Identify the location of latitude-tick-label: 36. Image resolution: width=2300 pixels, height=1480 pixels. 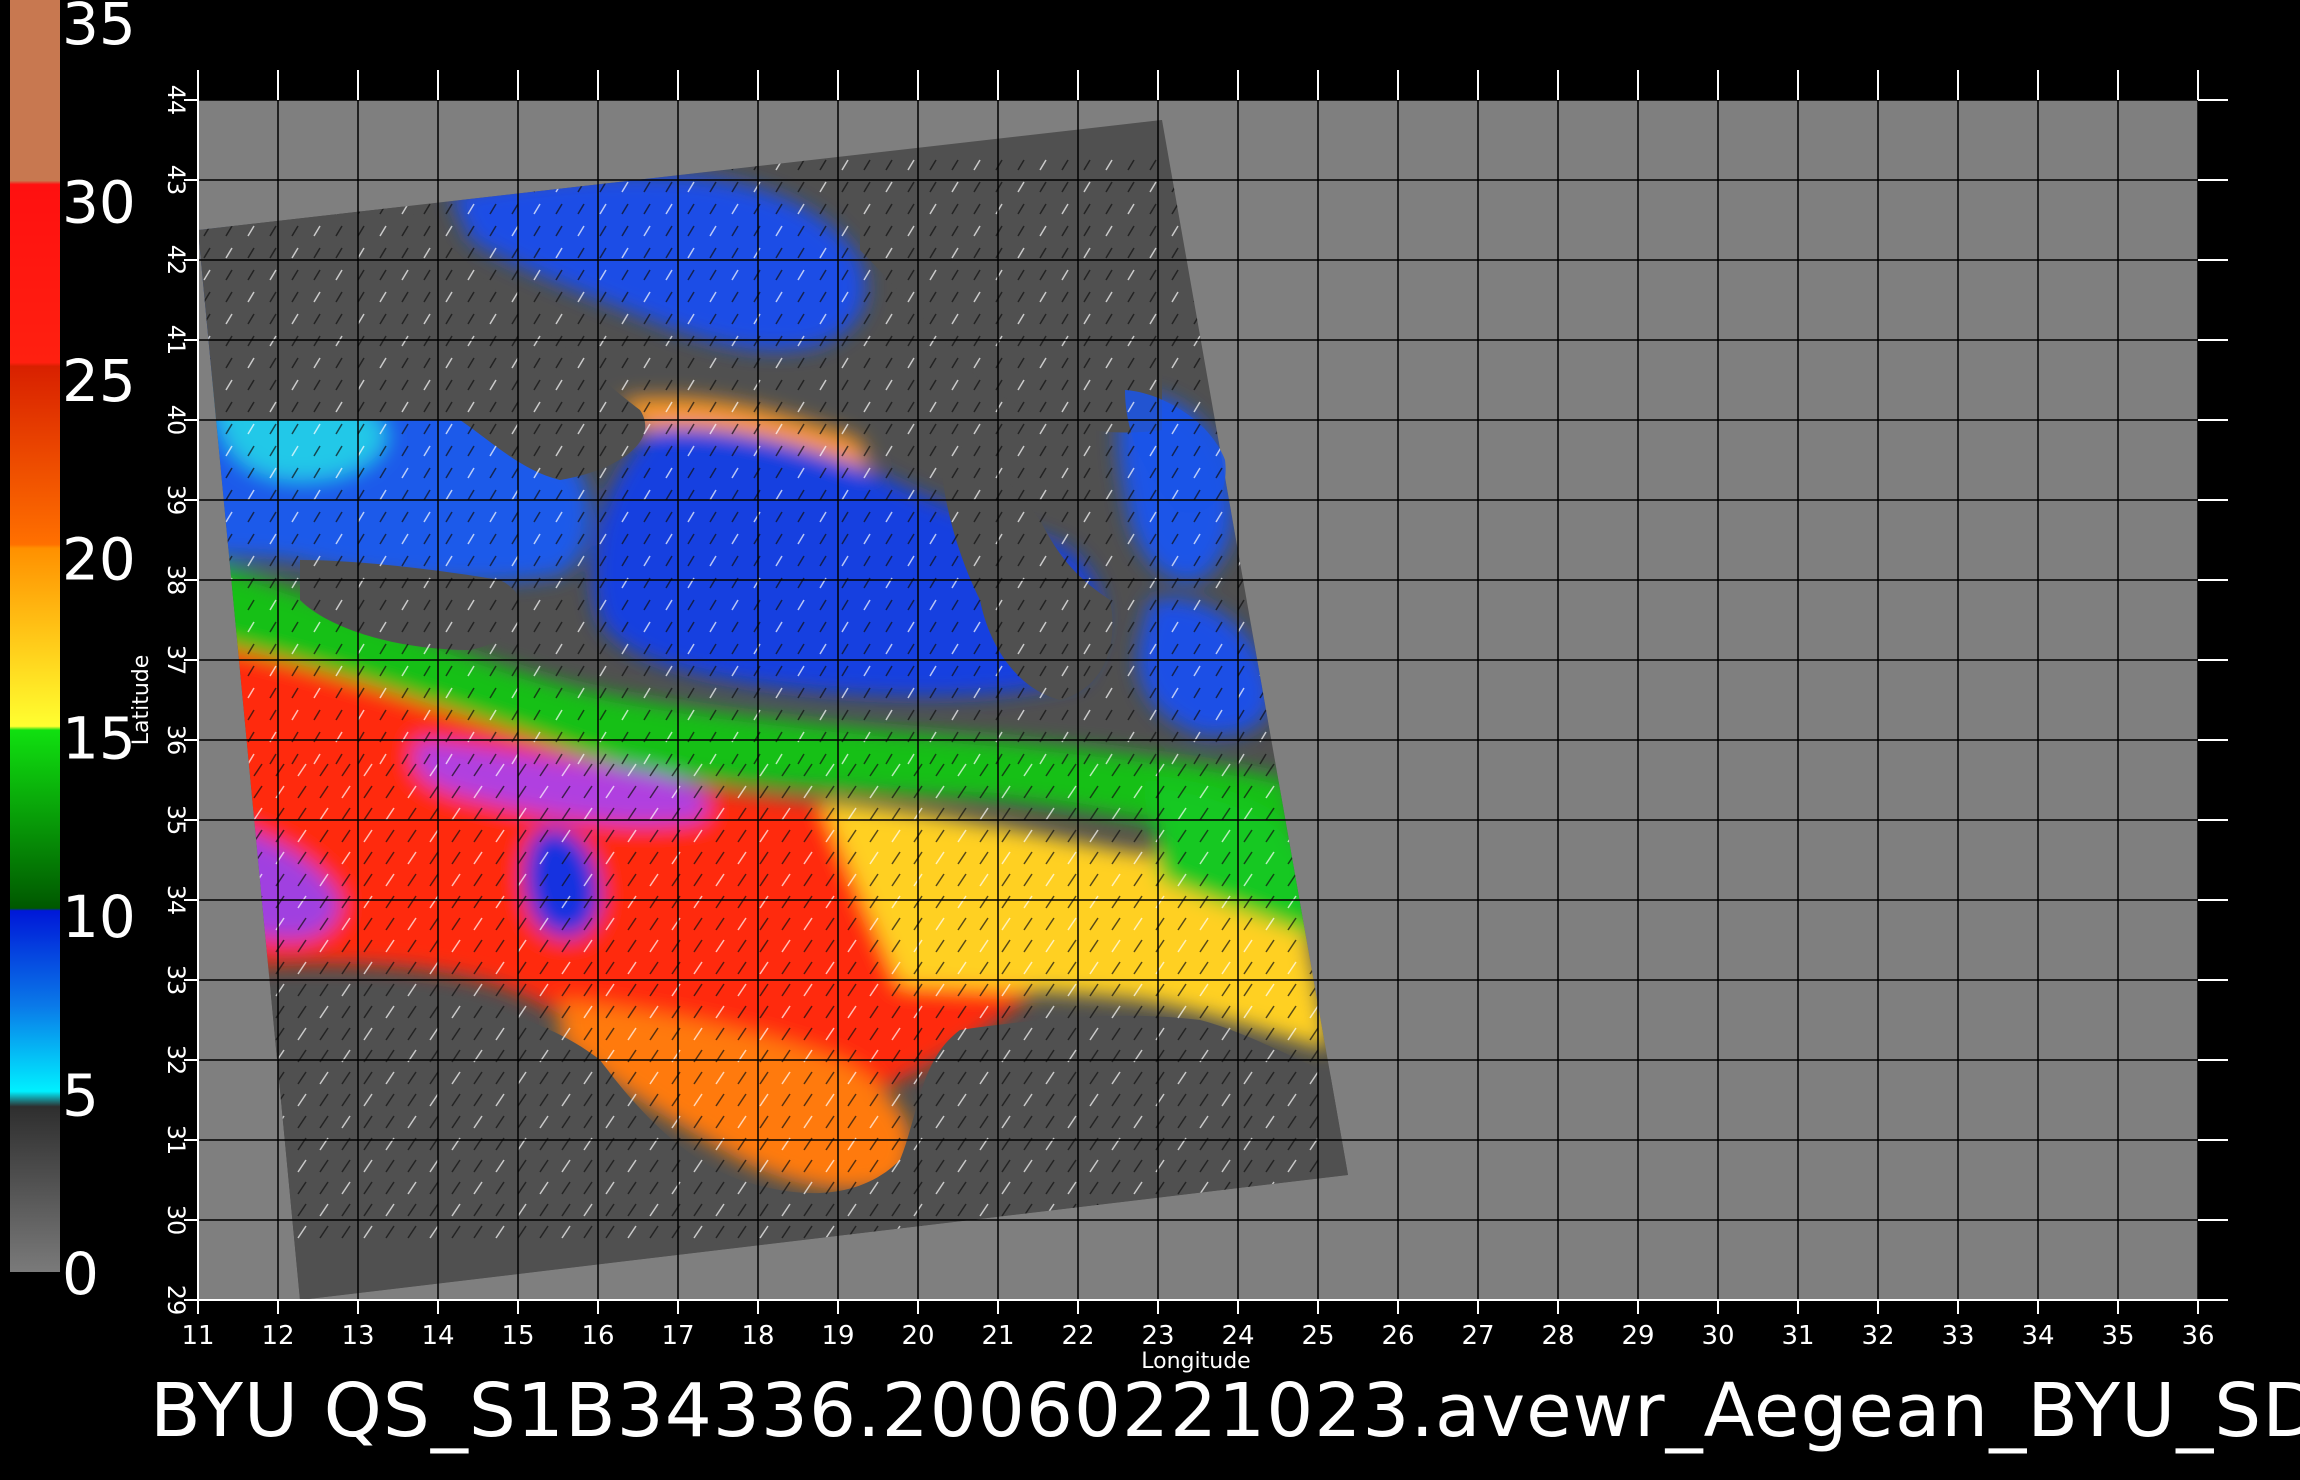
(176, 740).